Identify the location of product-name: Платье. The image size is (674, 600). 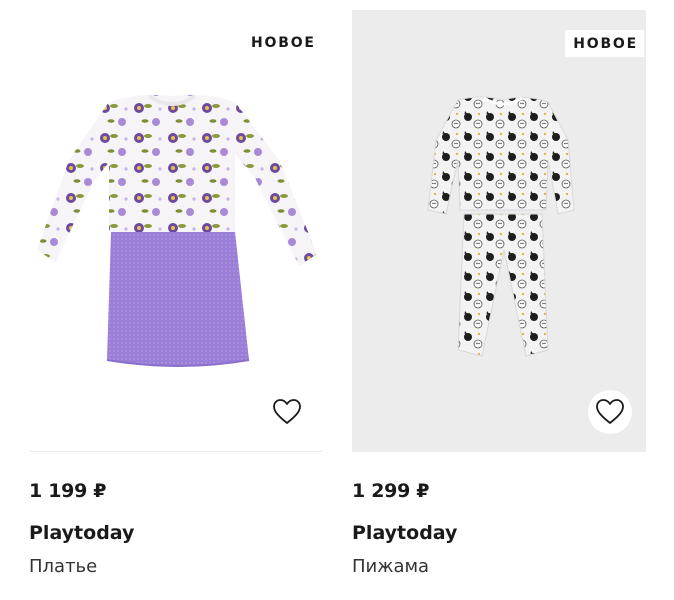
(176, 567).